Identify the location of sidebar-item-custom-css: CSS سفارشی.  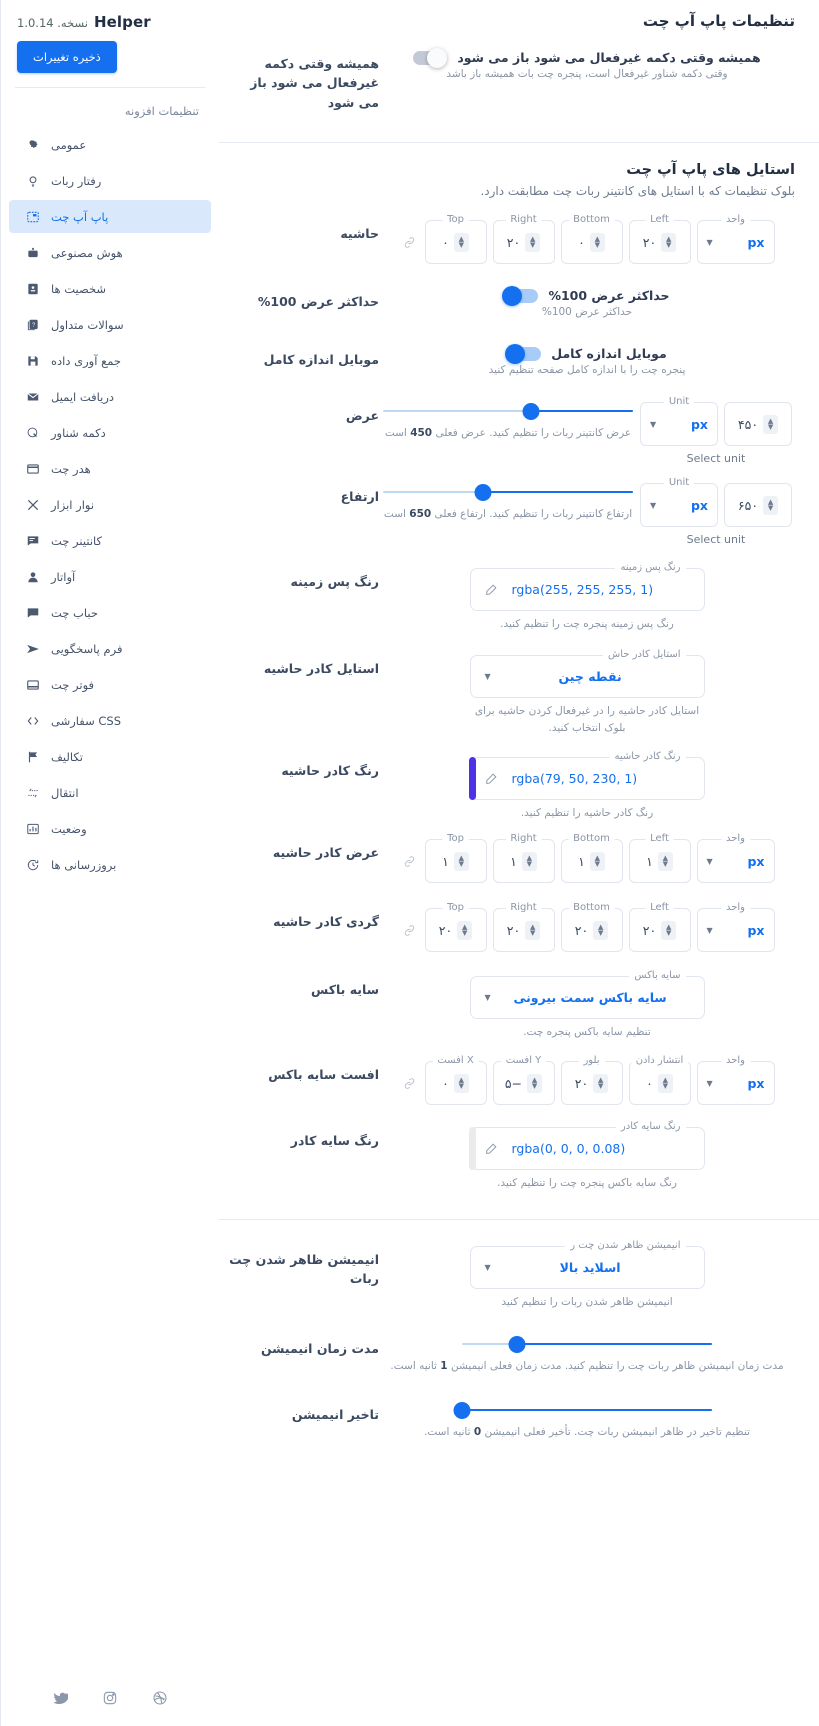
(110, 720).